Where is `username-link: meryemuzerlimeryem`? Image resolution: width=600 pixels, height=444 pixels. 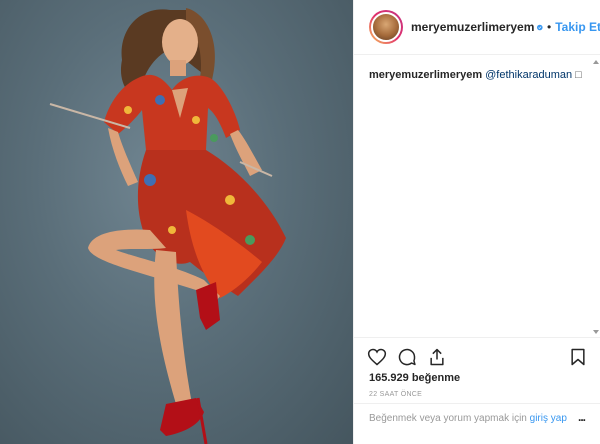 username-link: meryemuzerlimeryem is located at coordinates (472, 27).